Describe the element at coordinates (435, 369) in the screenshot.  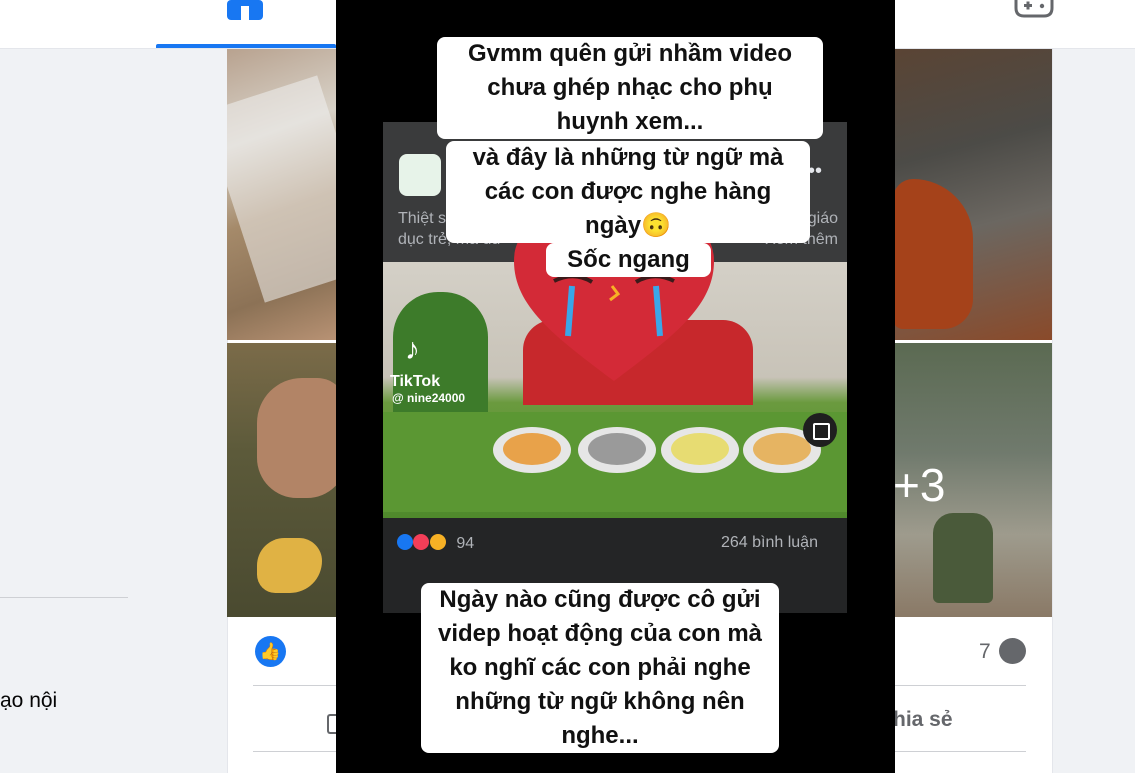
I see `tiktok-watermark: ♪ TikTok @ nine24000` at that location.